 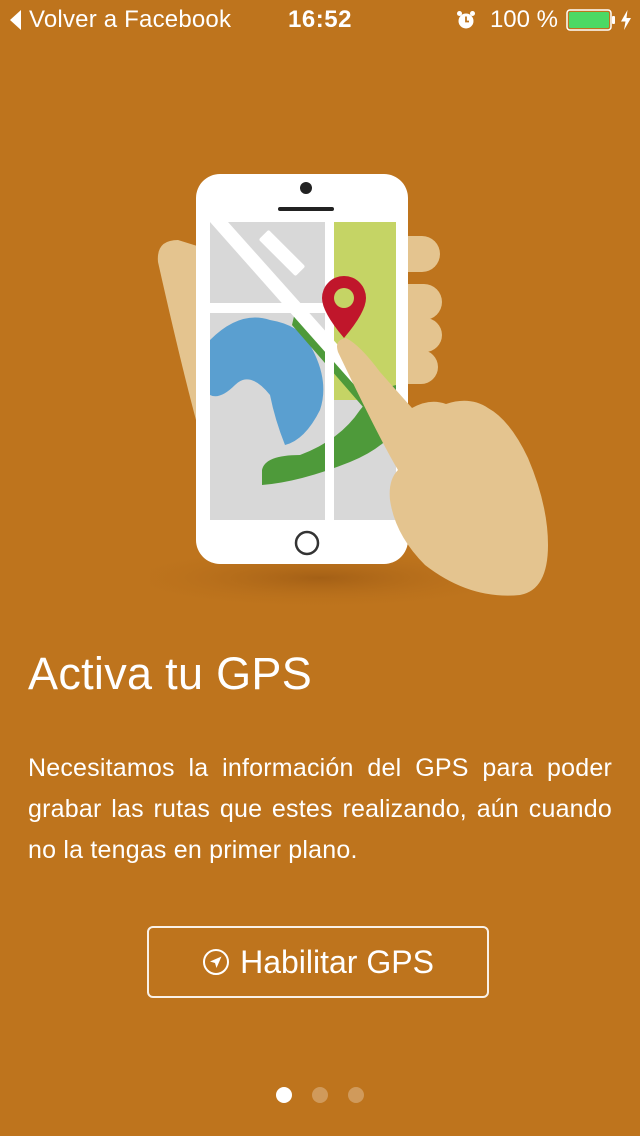 I want to click on charging-bolt-icon, so click(x=626, y=20).